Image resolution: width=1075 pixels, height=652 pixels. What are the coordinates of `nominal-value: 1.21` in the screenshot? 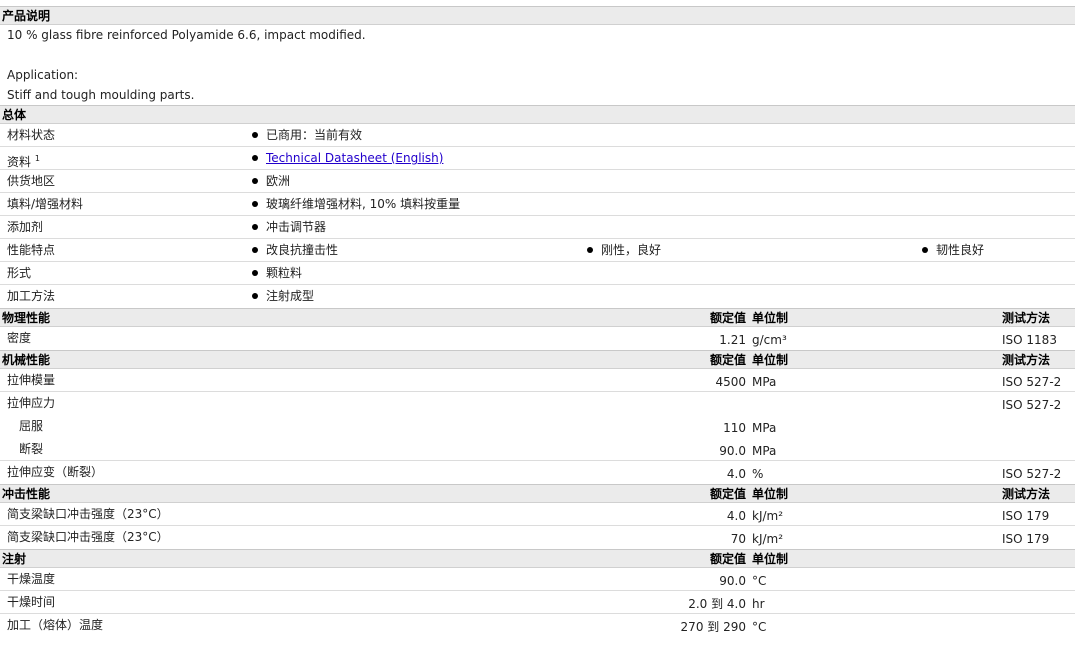 It's located at (732, 340).